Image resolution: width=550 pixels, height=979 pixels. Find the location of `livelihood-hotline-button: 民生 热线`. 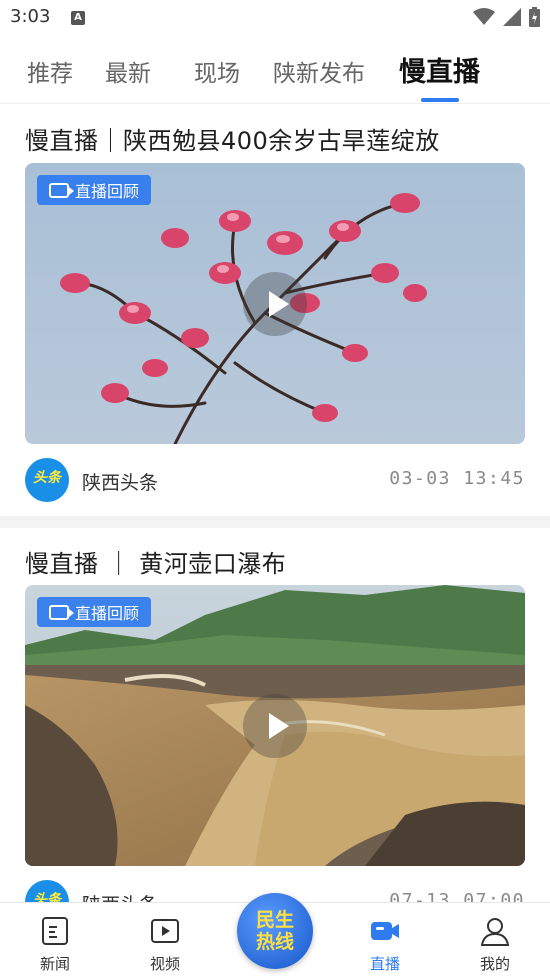

livelihood-hotline-button: 民生 热线 is located at coordinates (275, 931).